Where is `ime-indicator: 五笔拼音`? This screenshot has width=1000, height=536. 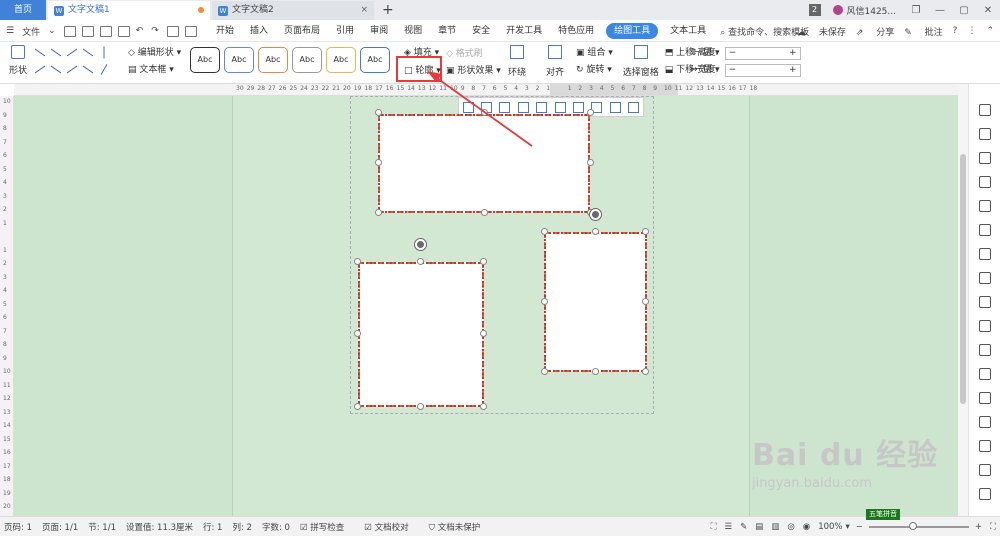 ime-indicator: 五笔拼音 is located at coordinates (883, 514).